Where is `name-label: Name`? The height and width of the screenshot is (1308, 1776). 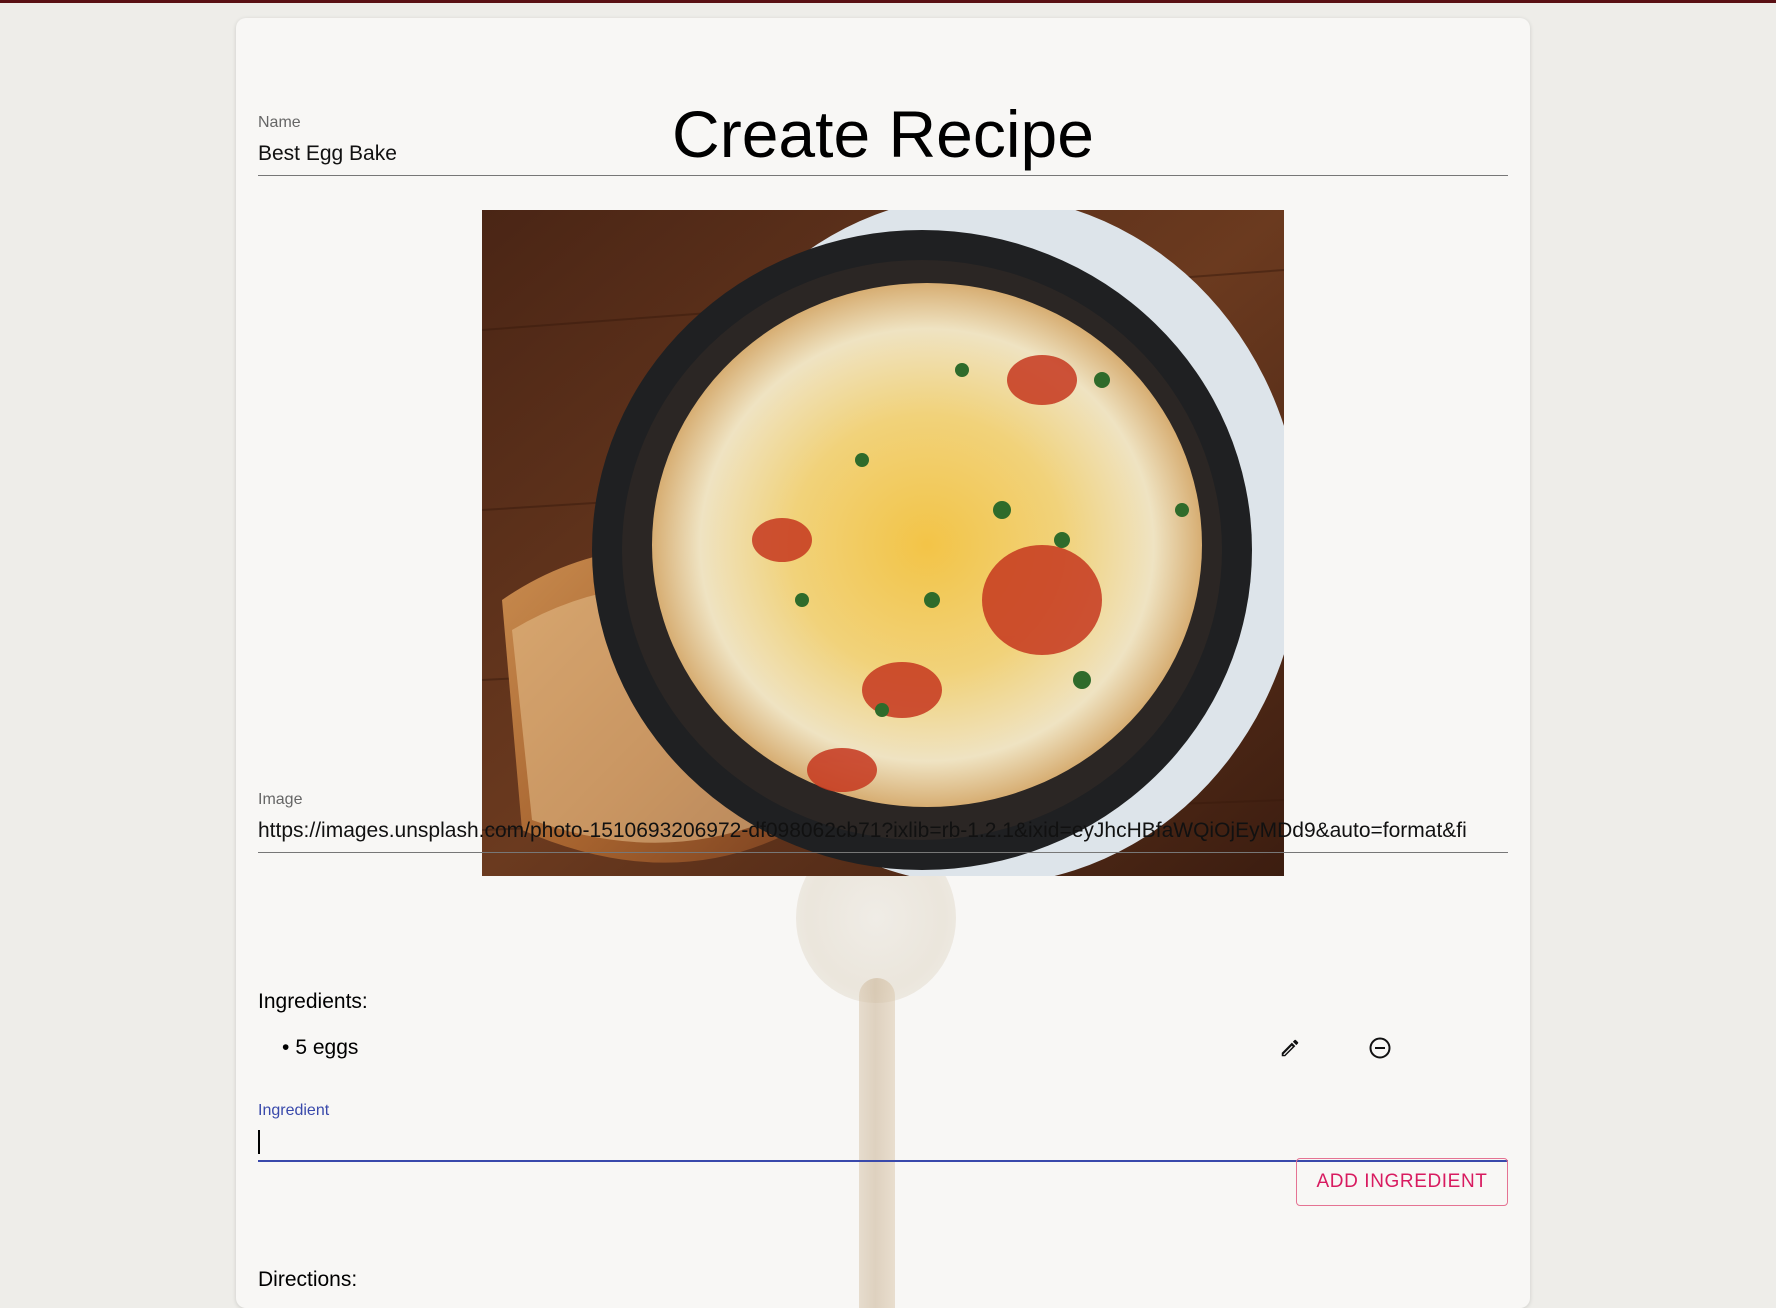 name-label: Name is located at coordinates (279, 122).